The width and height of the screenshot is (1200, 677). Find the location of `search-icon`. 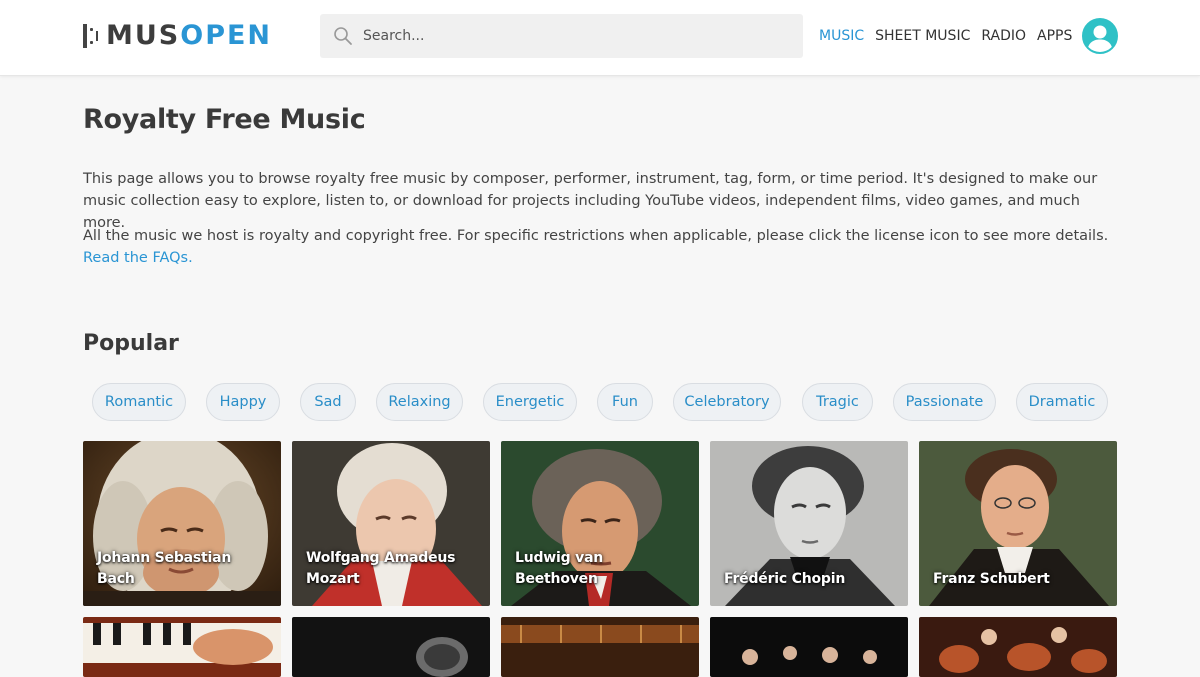

search-icon is located at coordinates (343, 36).